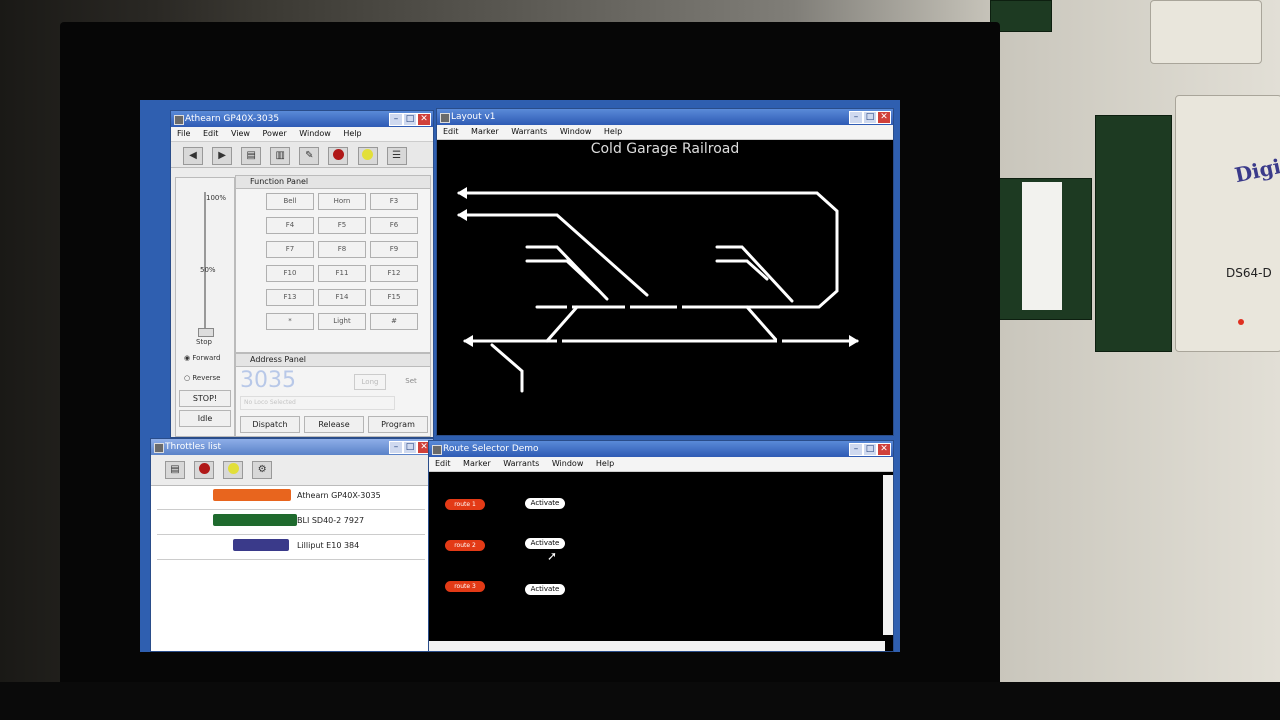 The image size is (1280, 720). I want to click on function-button: F9, so click(394, 249).